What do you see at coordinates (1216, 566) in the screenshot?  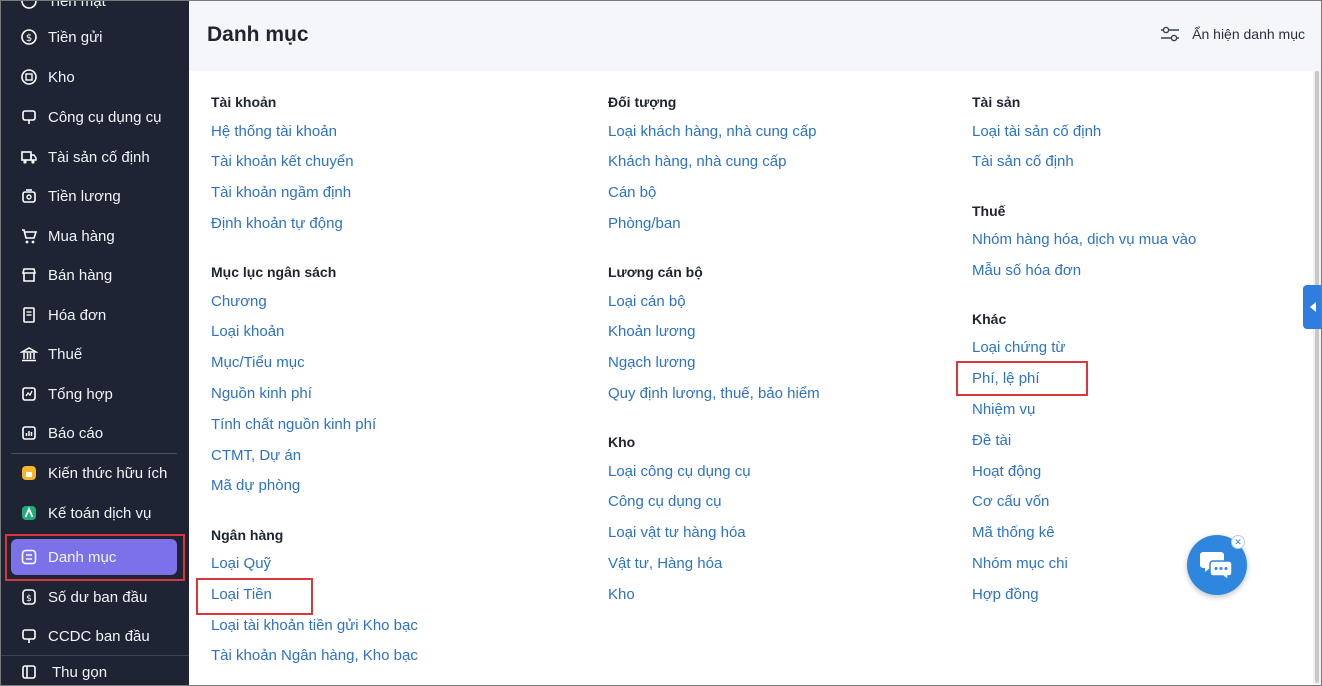 I see `chat-bubbles-icon` at bounding box center [1216, 566].